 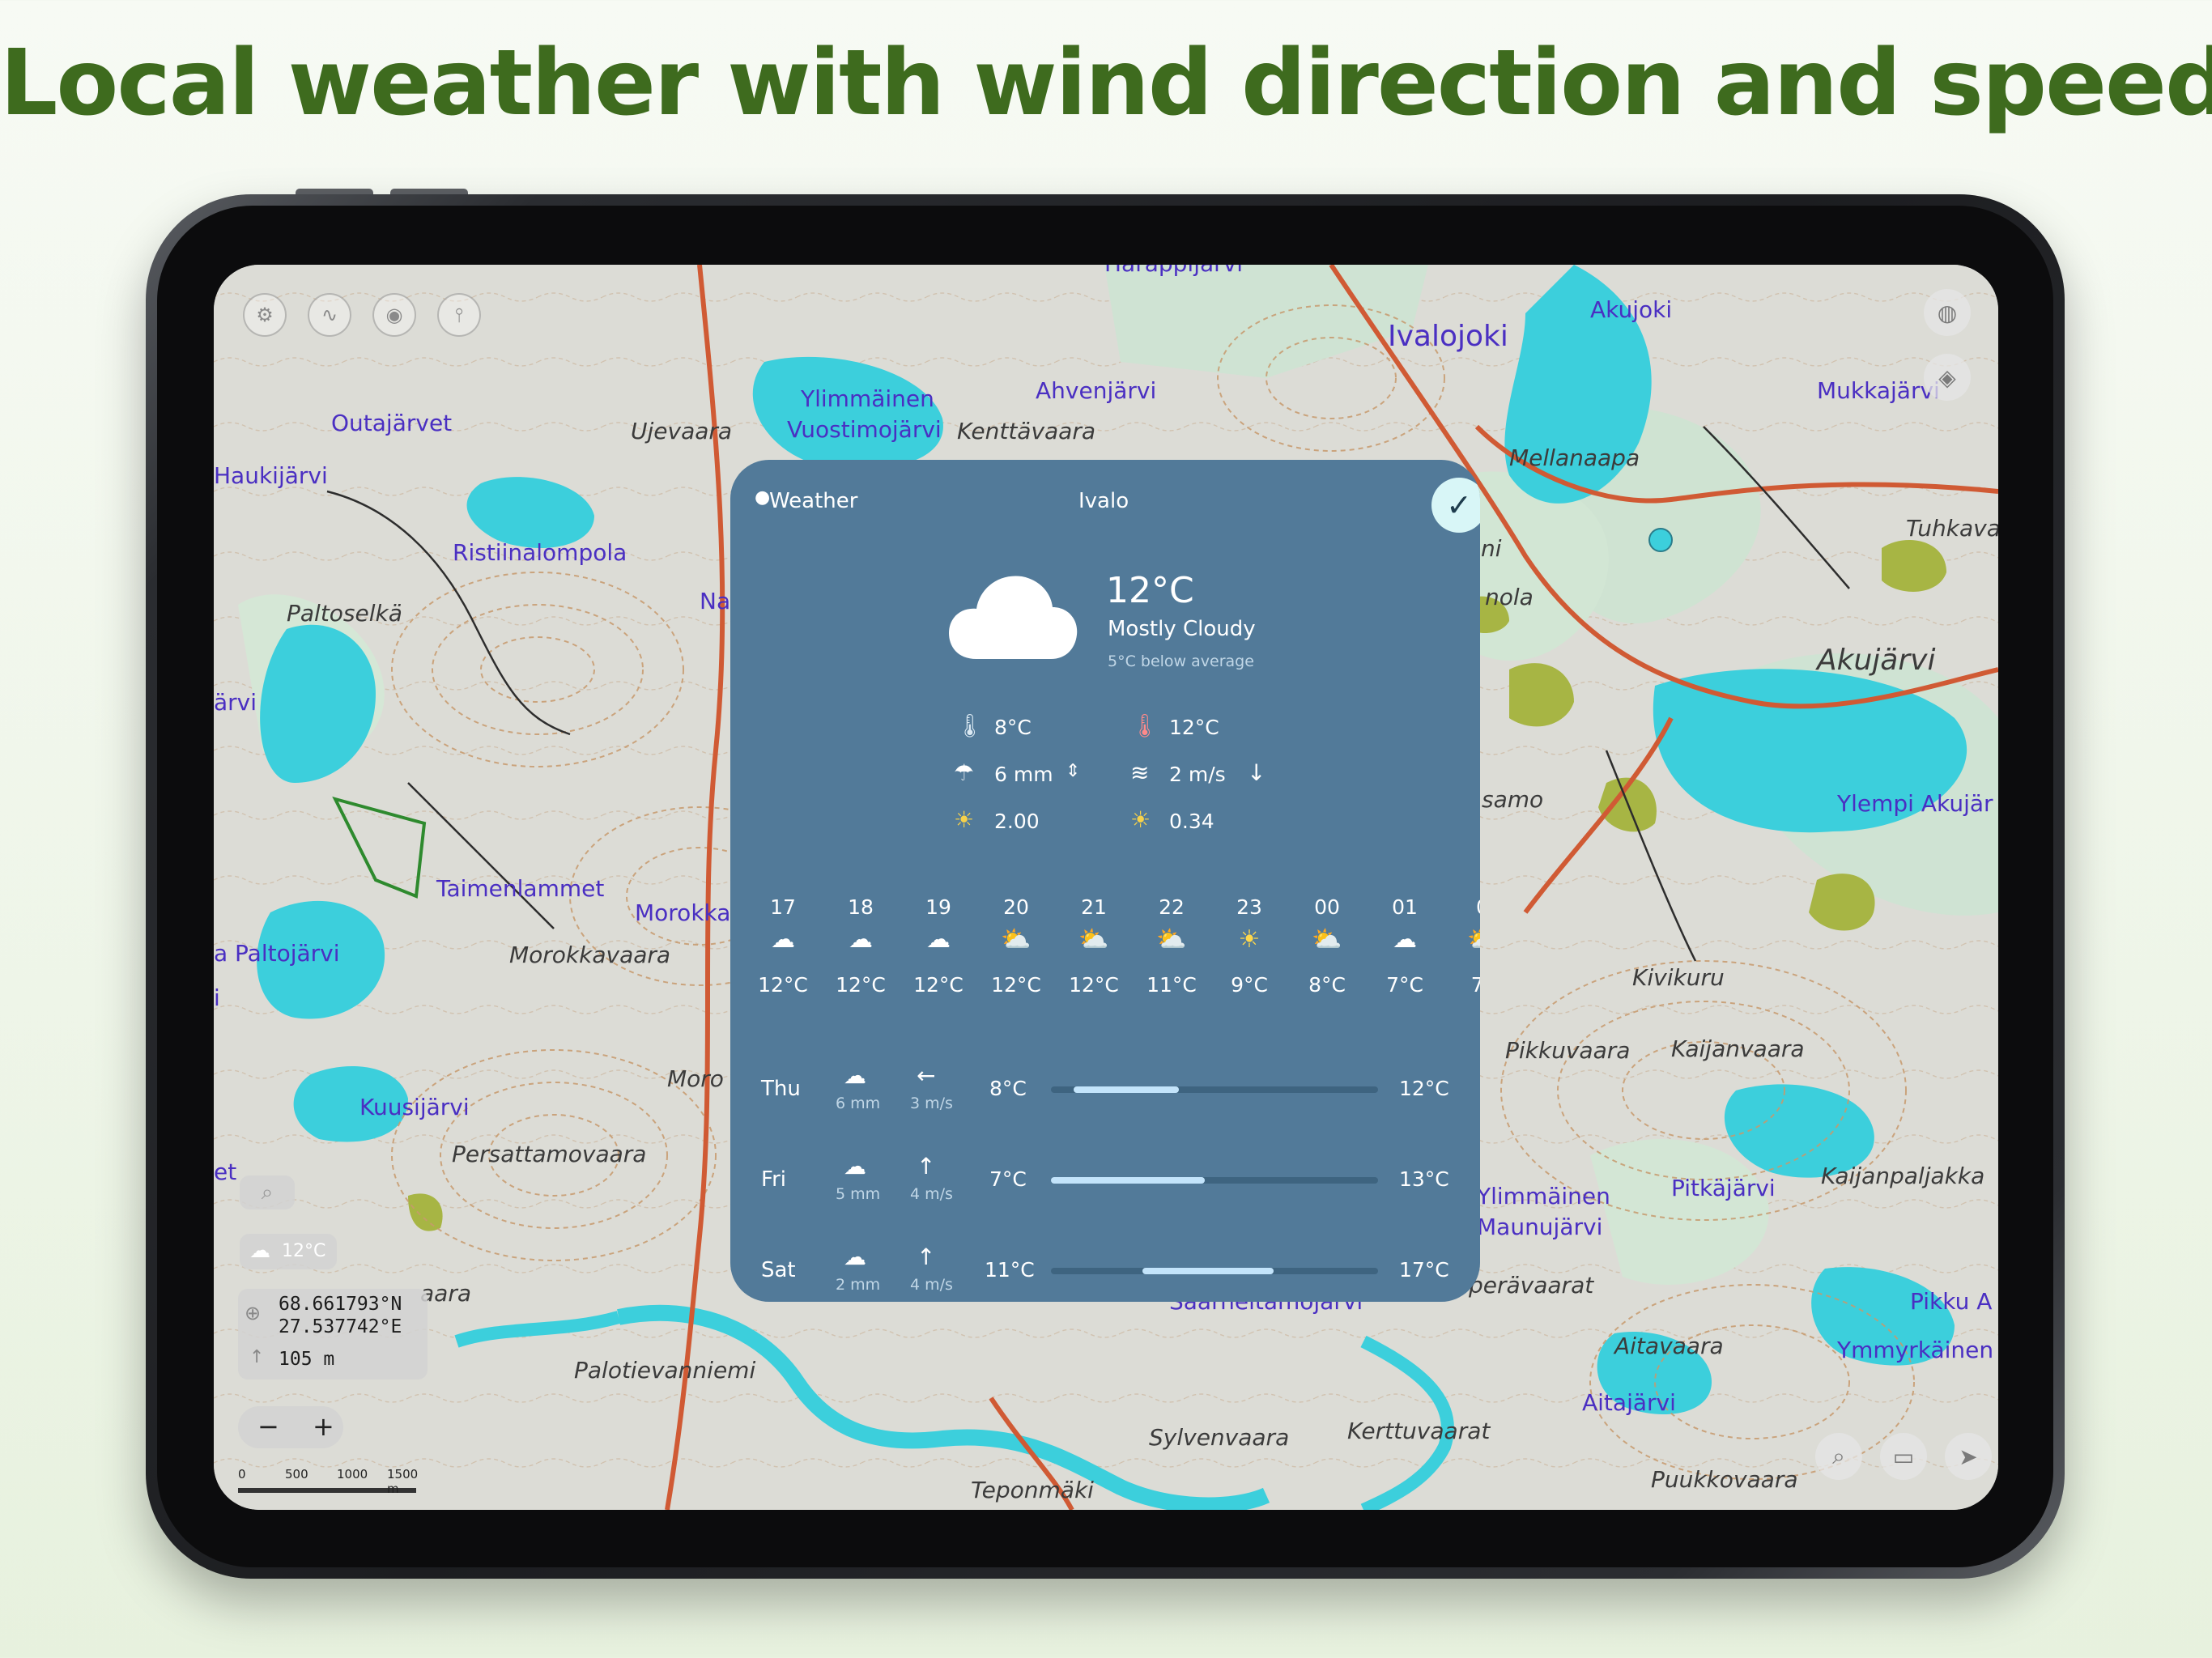 I want to click on daily-row: Sat ☁ 2 mm ↑ 4 m/s 11°C 17°C, so click(x=1105, y=1272).